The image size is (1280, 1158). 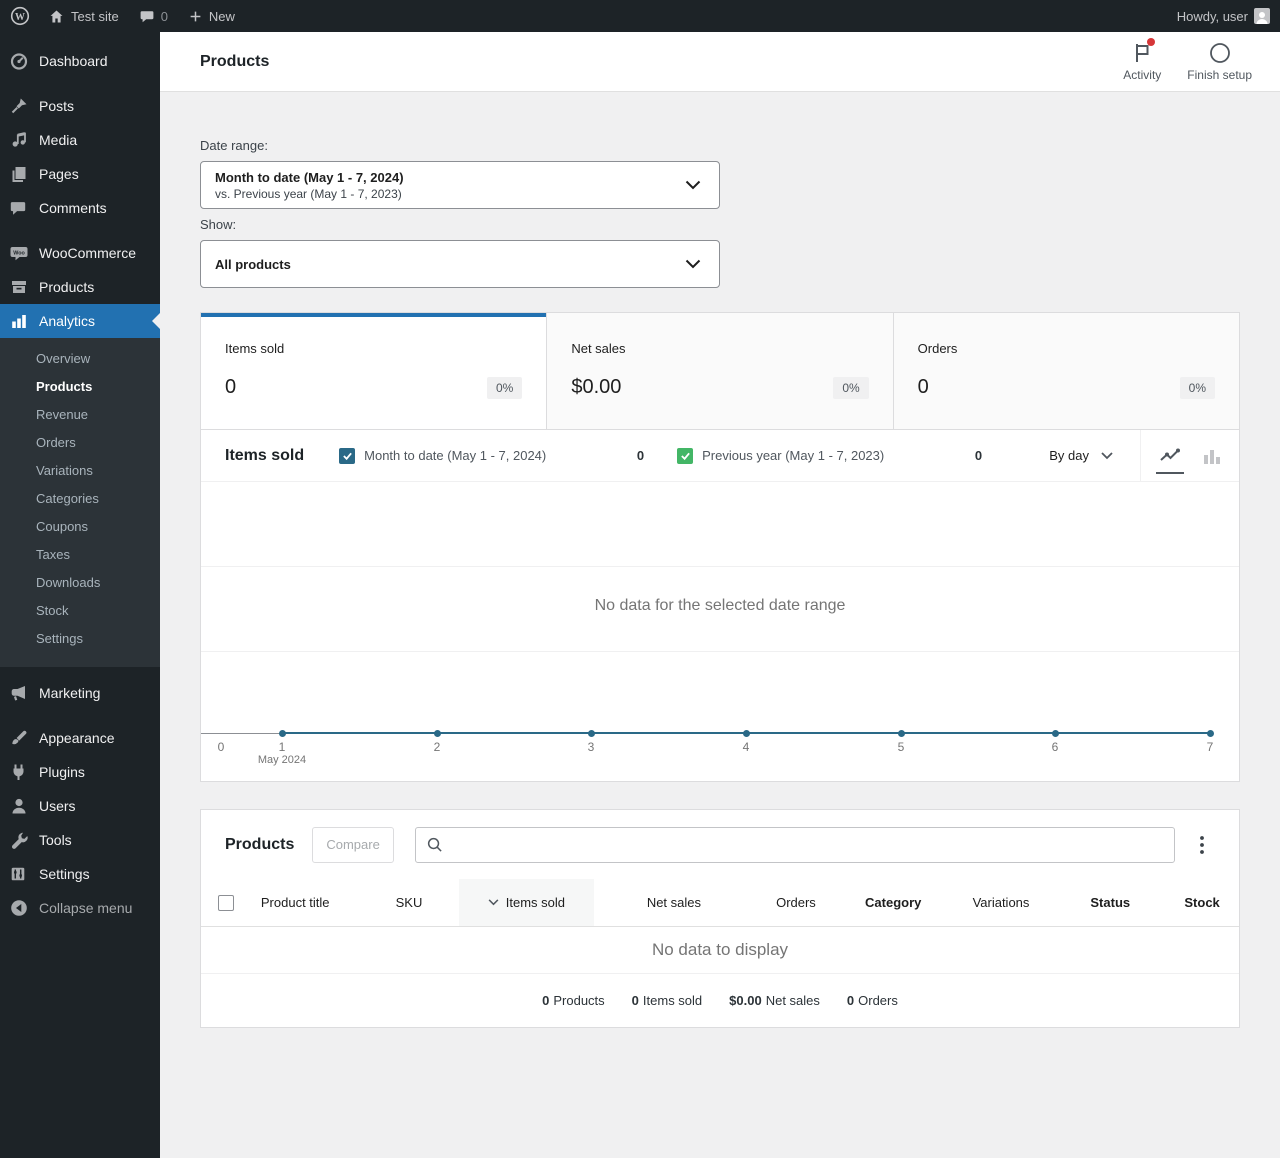 I want to click on sidebar-item-products: Products, so click(x=80, y=287).